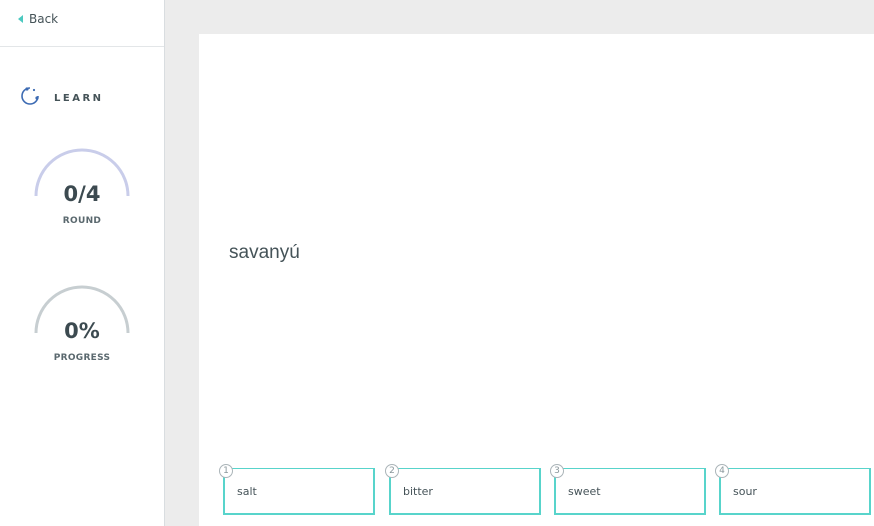  I want to click on learn-mode-header: LEARN, so click(62, 98).